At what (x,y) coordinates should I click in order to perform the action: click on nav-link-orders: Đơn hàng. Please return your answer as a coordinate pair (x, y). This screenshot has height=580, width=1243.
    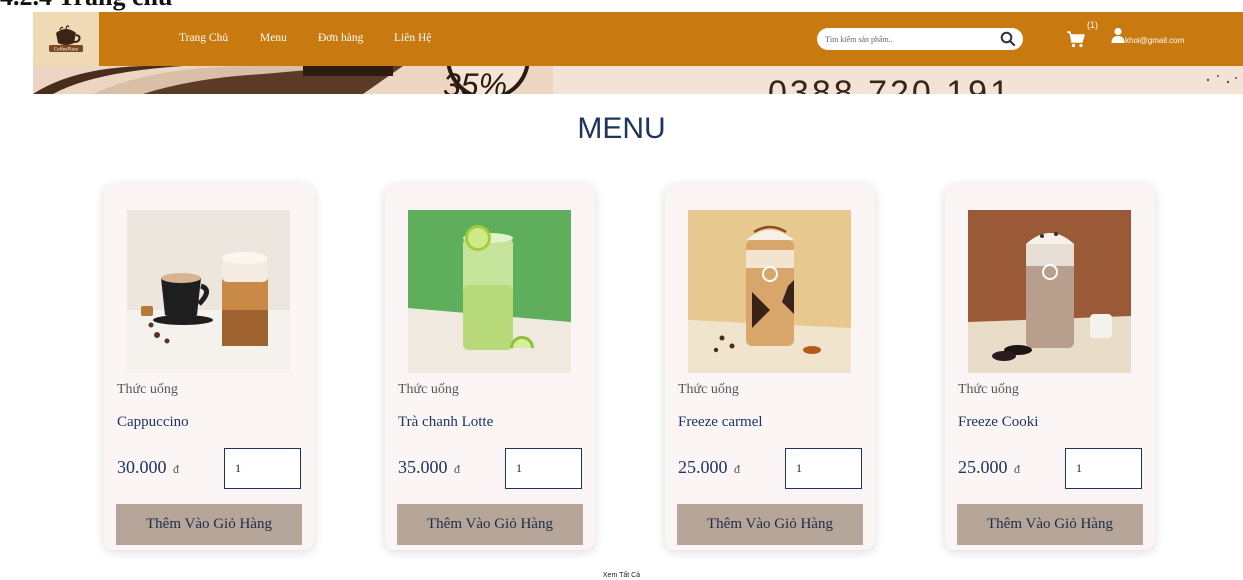
    Looking at the image, I should click on (340, 38).